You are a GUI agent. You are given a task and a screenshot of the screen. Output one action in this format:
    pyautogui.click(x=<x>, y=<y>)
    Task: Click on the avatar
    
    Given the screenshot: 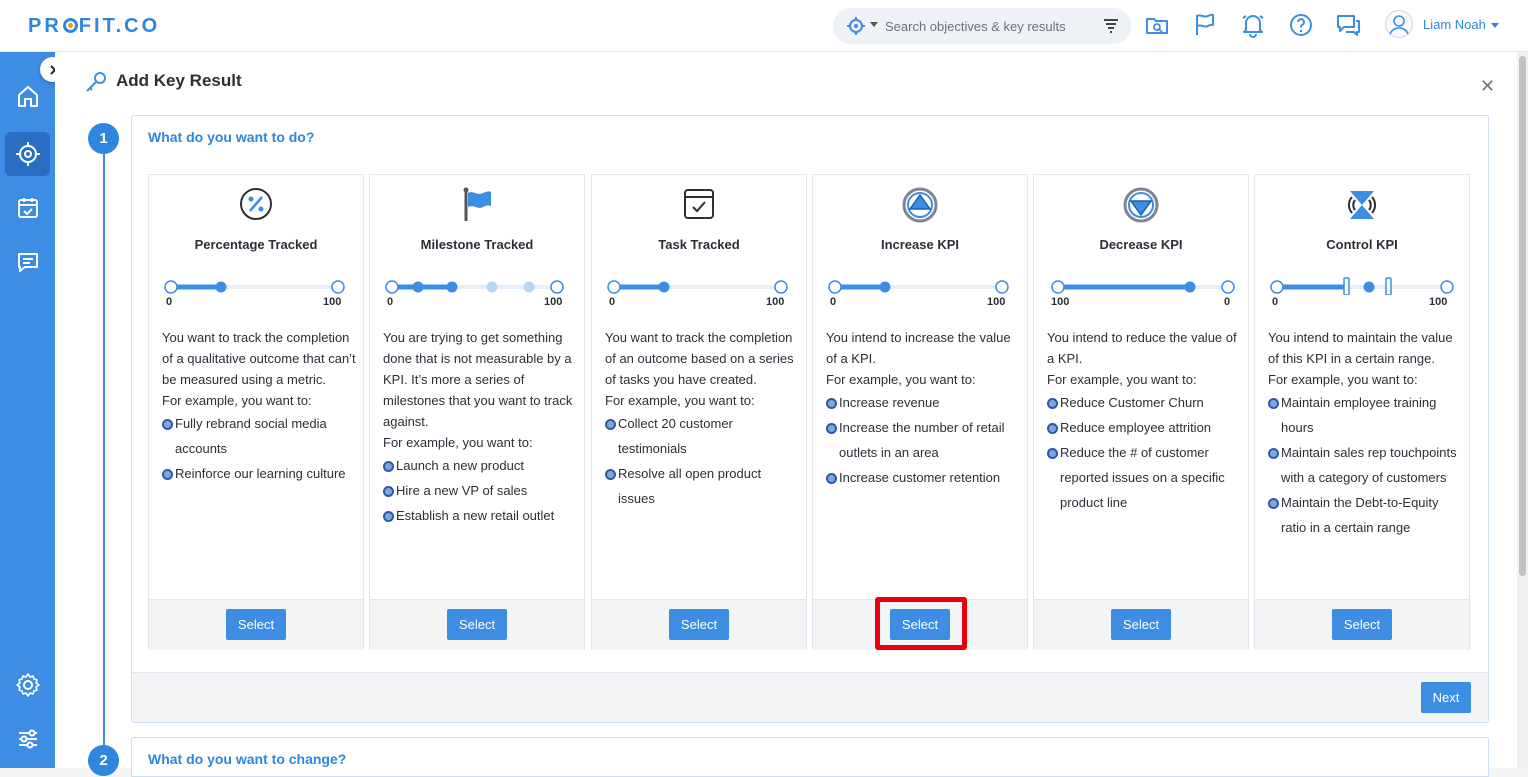 What is the action you would take?
    pyautogui.click(x=1399, y=24)
    